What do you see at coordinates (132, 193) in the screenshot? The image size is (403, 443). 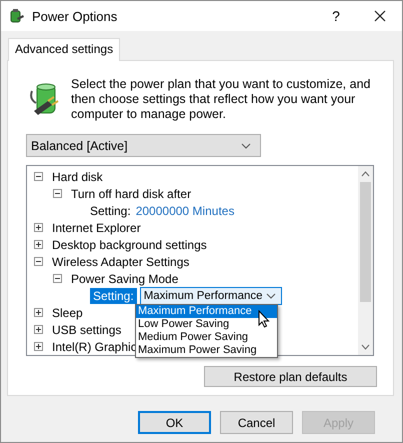 I see `tree-item: Turn off hard disk after` at bounding box center [132, 193].